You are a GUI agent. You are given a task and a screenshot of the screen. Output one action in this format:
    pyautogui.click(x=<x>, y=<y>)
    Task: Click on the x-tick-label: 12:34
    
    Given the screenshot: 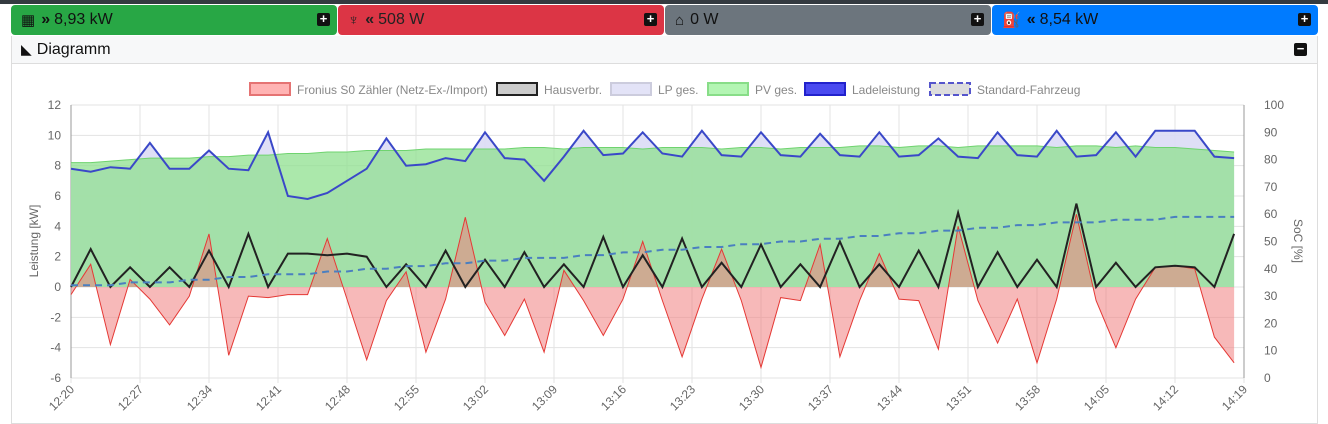 What is the action you would take?
    pyautogui.click(x=199, y=397)
    